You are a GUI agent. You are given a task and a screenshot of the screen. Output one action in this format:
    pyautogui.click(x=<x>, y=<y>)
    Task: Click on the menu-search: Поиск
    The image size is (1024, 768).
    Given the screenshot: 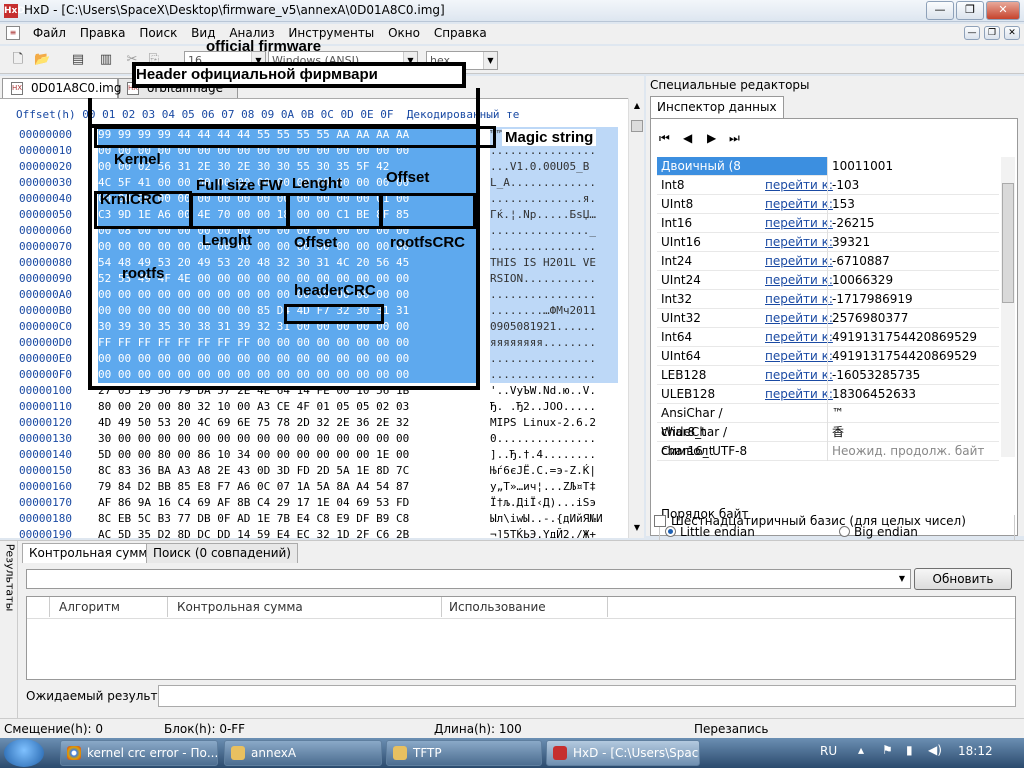 What is the action you would take?
    pyautogui.click(x=158, y=33)
    